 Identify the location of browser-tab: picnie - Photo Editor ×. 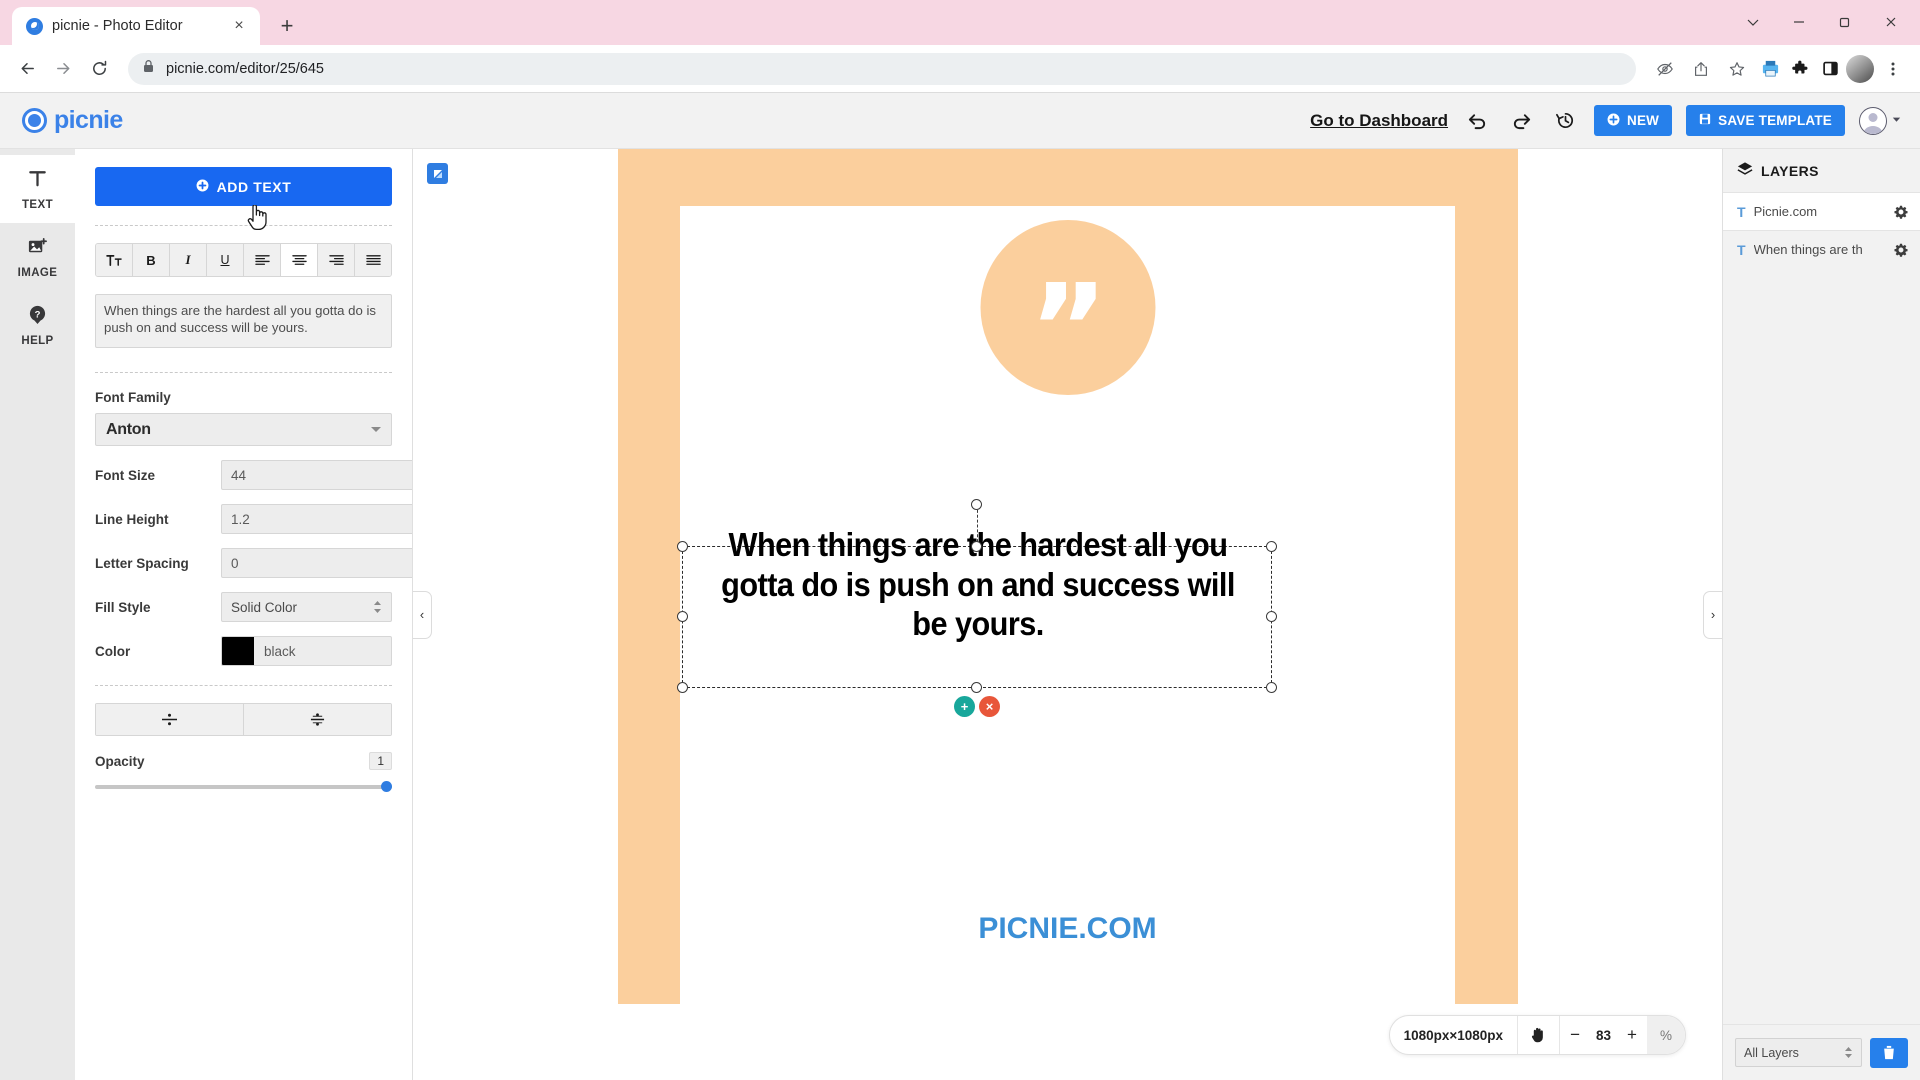
(136, 26).